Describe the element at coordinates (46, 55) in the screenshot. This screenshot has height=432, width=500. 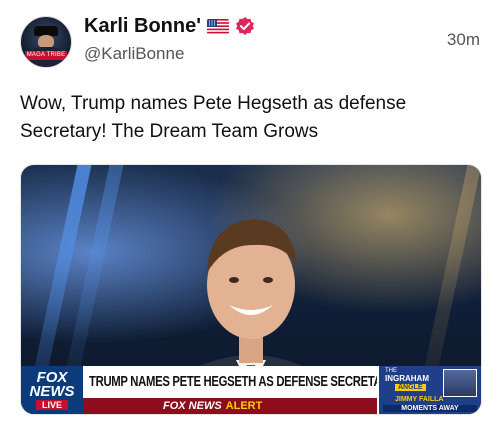
I see `avatar-text: MAGA TRIBE` at that location.